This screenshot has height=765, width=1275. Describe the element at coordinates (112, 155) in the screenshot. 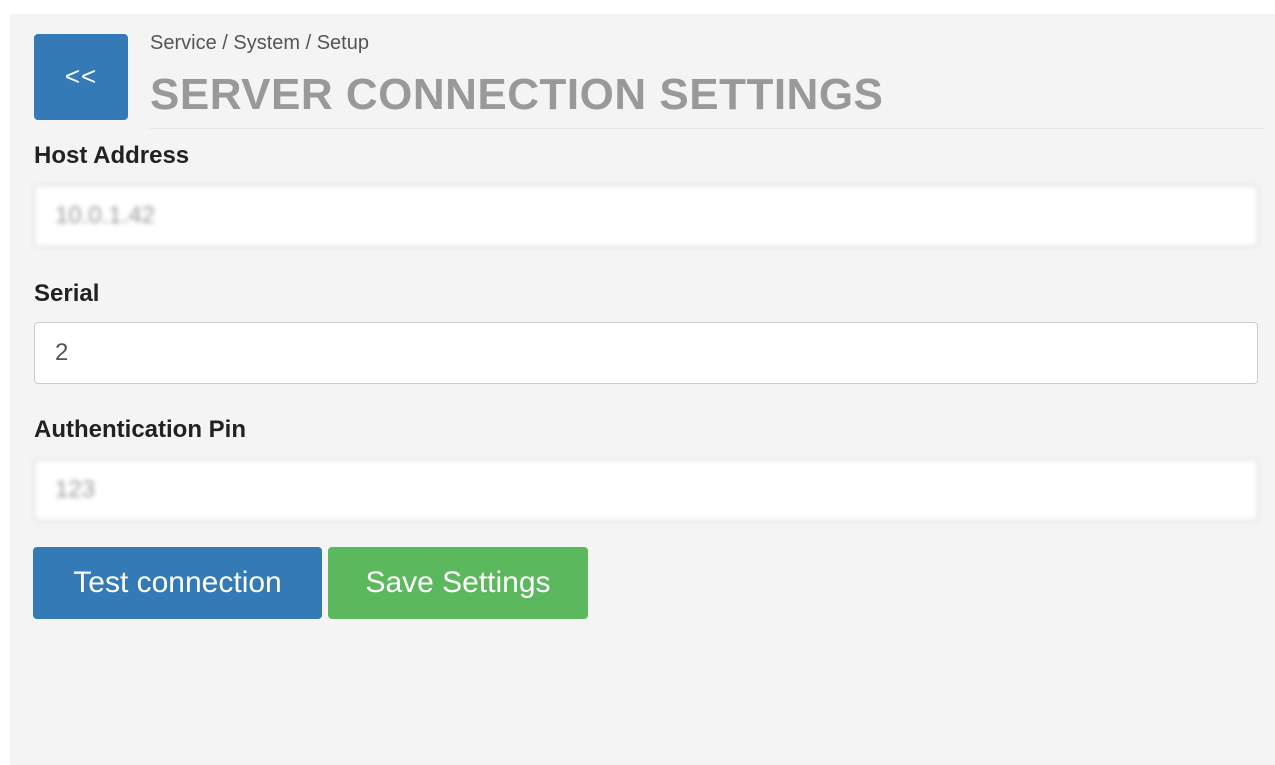

I see `host-address-label: Host Address` at that location.